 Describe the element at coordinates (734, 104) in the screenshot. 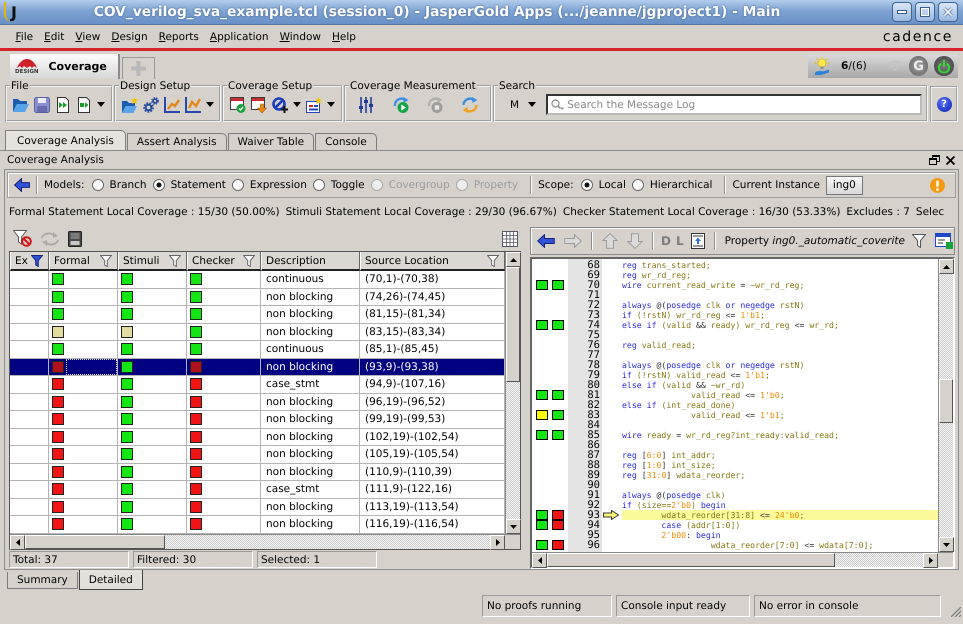

I see `search-field: Search the Message Log` at that location.